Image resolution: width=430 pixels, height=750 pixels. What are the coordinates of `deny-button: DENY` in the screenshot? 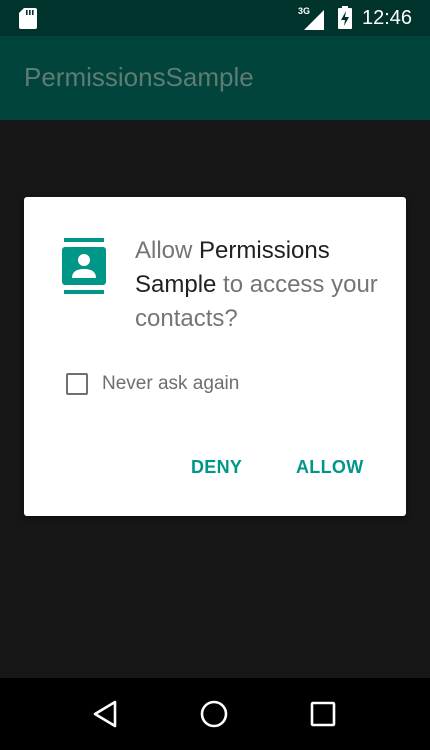 It's located at (216, 467).